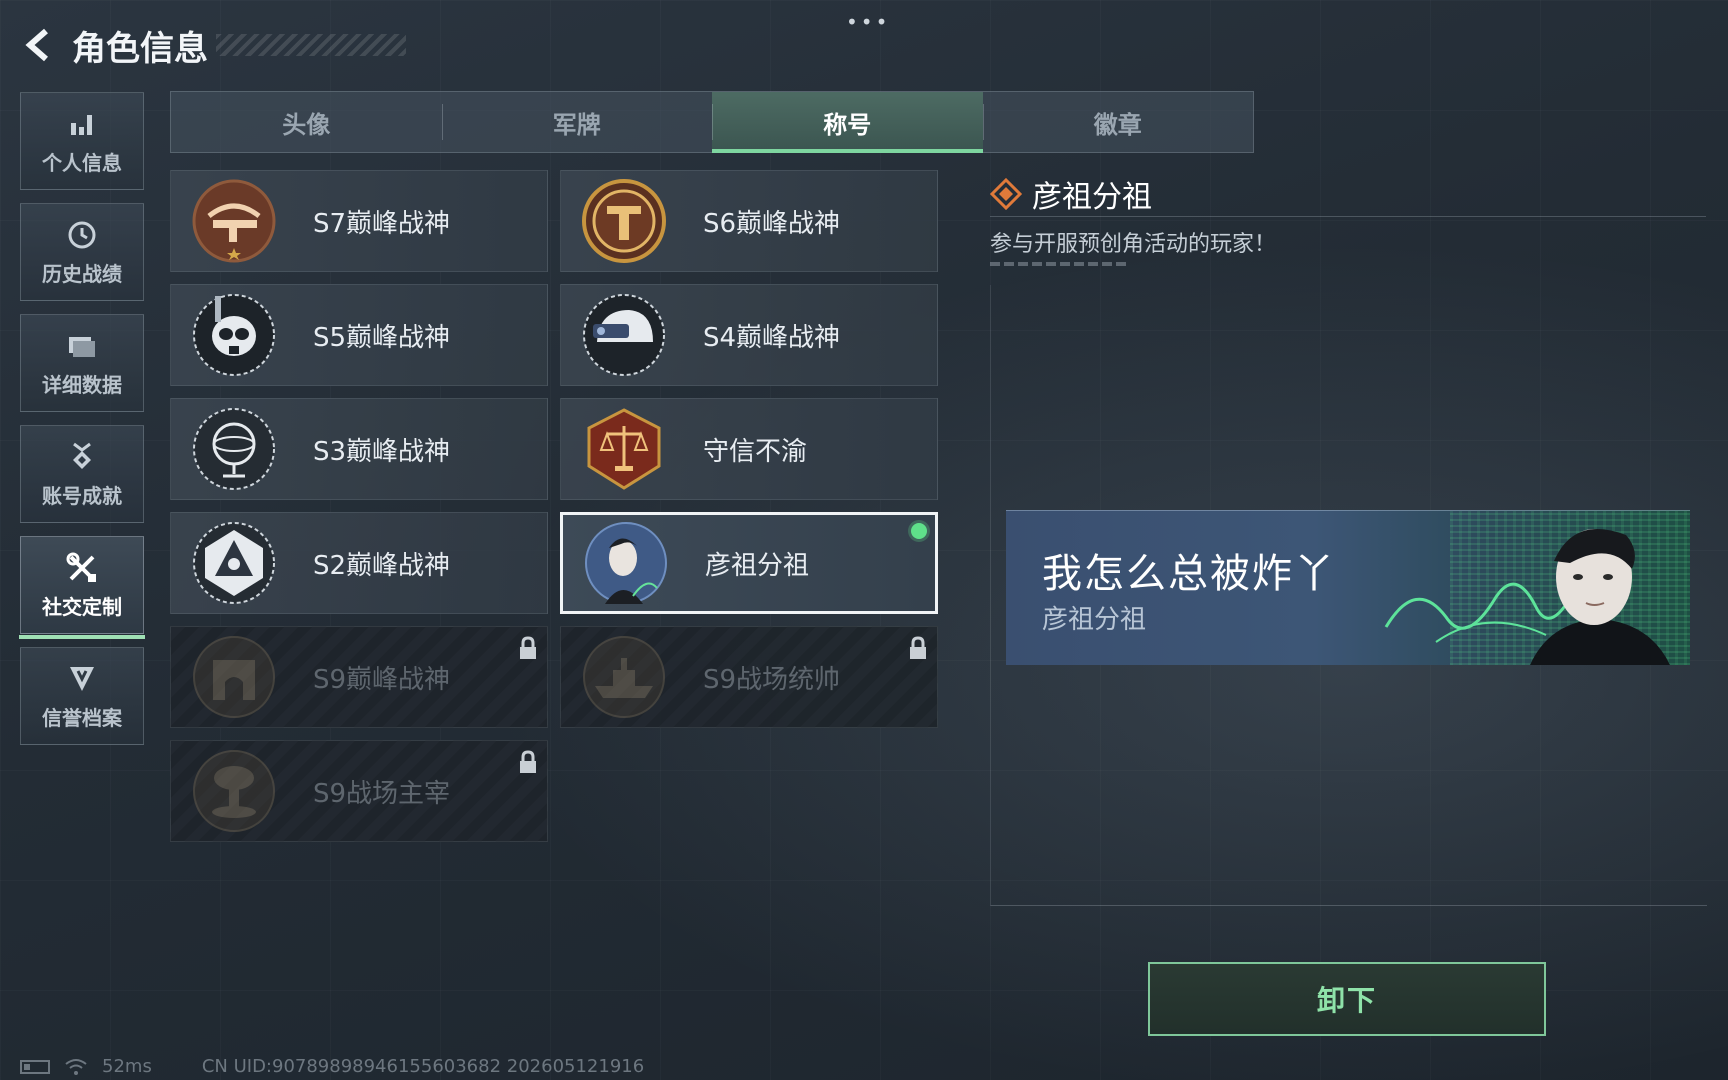  Describe the element at coordinates (213, 45) in the screenshot. I see `header: 角色信息` at that location.